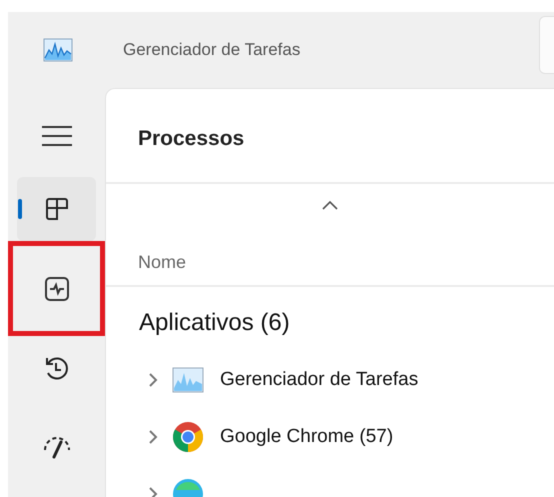  I want to click on process-name: Google Chrome (57), so click(307, 437).